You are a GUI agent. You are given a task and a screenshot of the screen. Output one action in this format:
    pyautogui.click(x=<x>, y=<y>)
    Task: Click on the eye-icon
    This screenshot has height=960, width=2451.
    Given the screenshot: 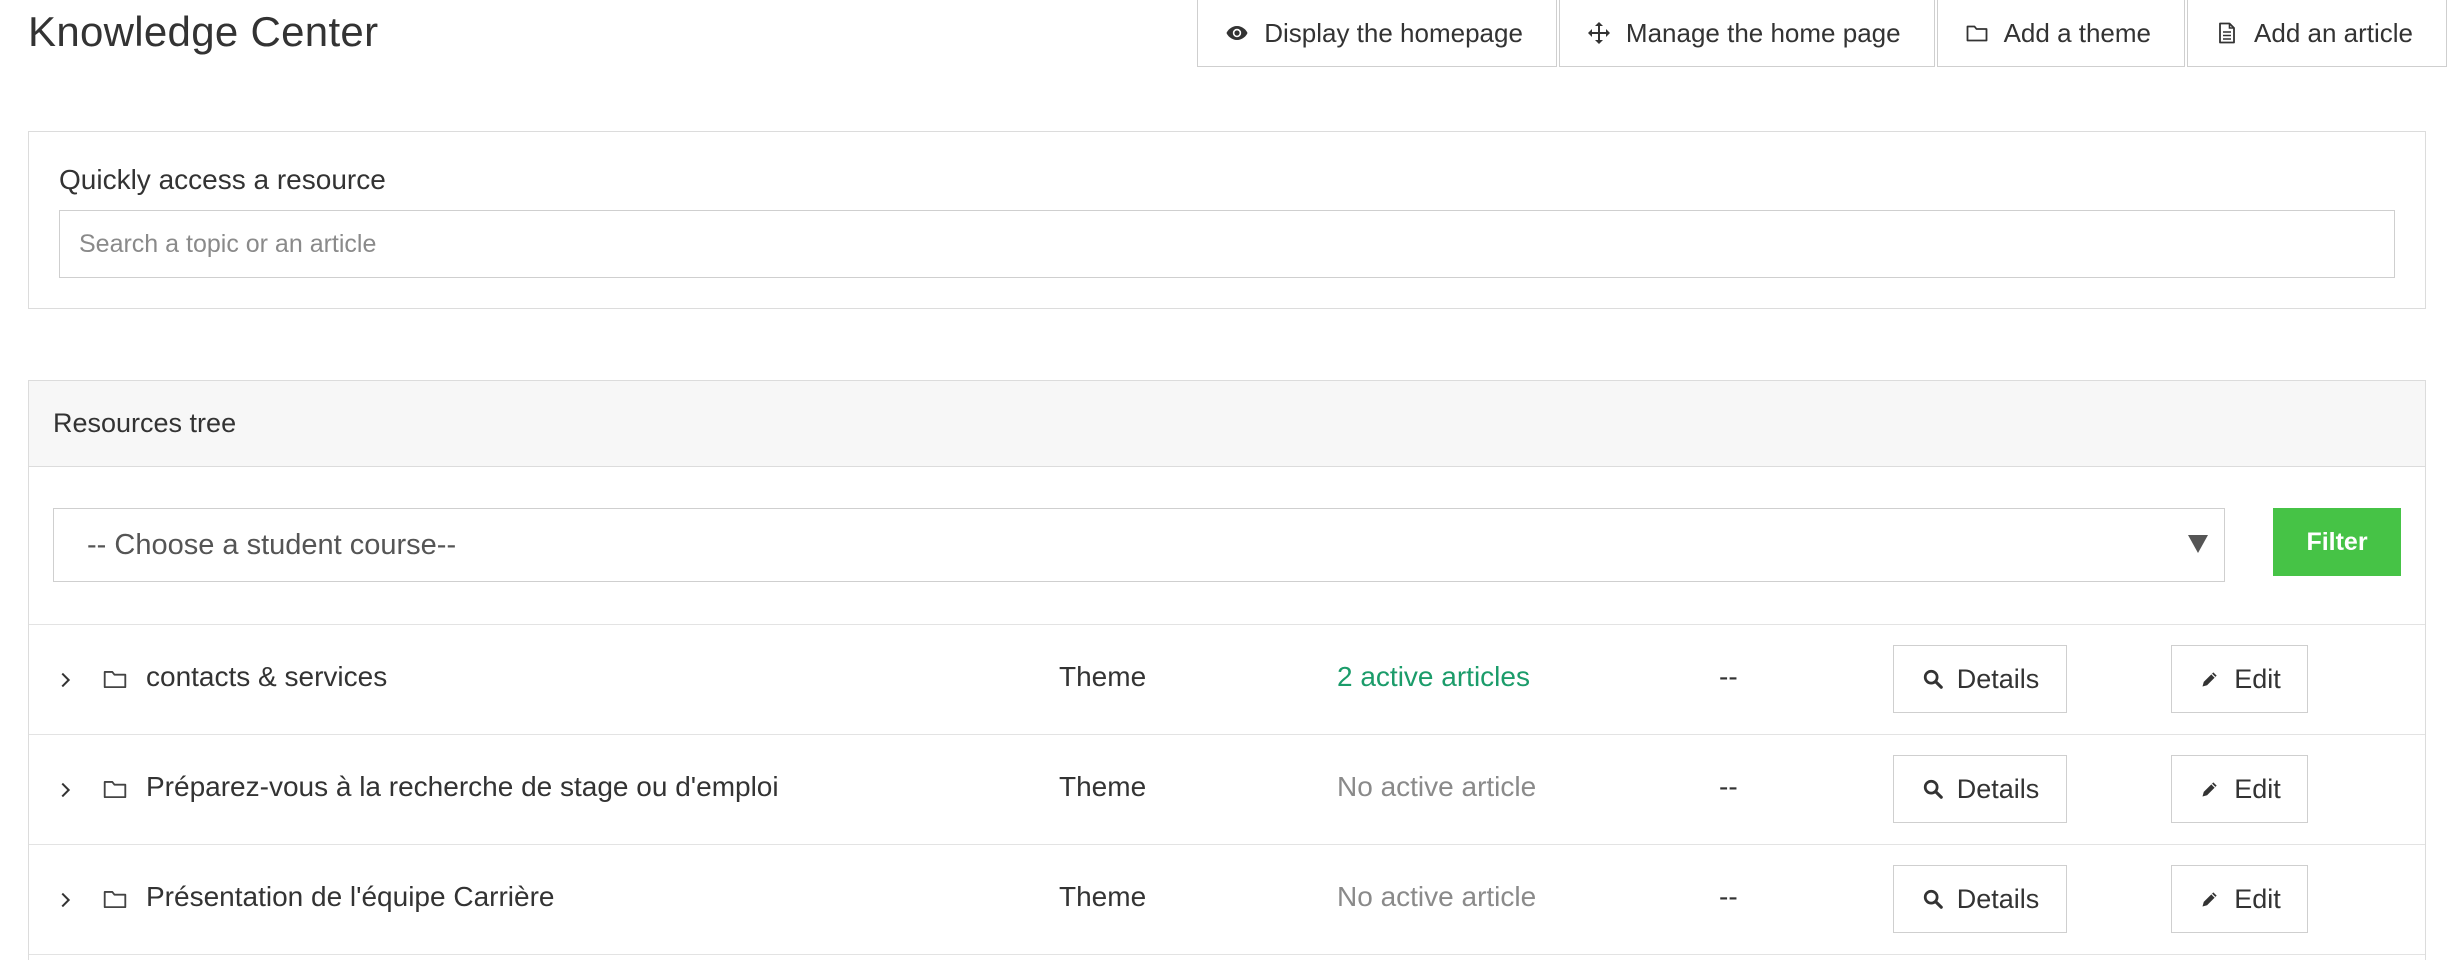 What is the action you would take?
    pyautogui.click(x=1237, y=33)
    